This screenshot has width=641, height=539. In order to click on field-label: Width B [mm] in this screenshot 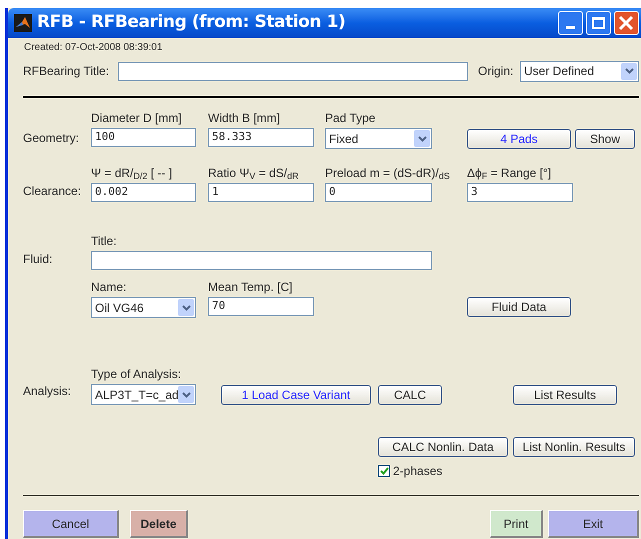, I will do `click(244, 118)`.